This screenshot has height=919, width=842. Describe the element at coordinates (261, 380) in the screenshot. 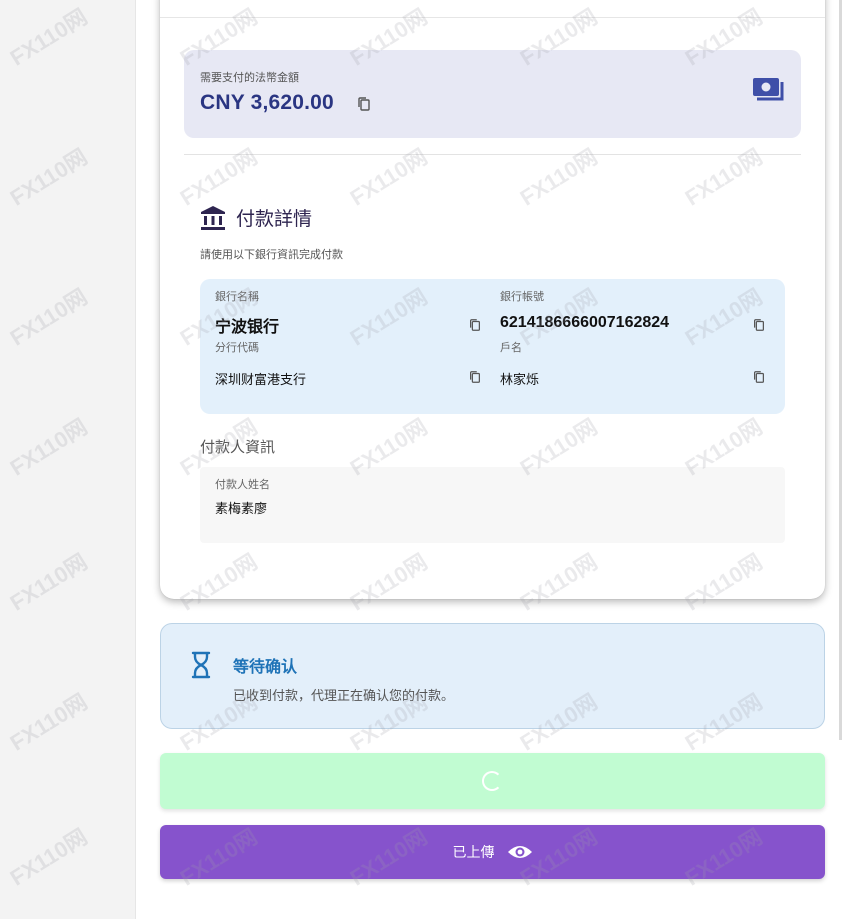

I see `branch-value: 深圳财富港支行` at that location.